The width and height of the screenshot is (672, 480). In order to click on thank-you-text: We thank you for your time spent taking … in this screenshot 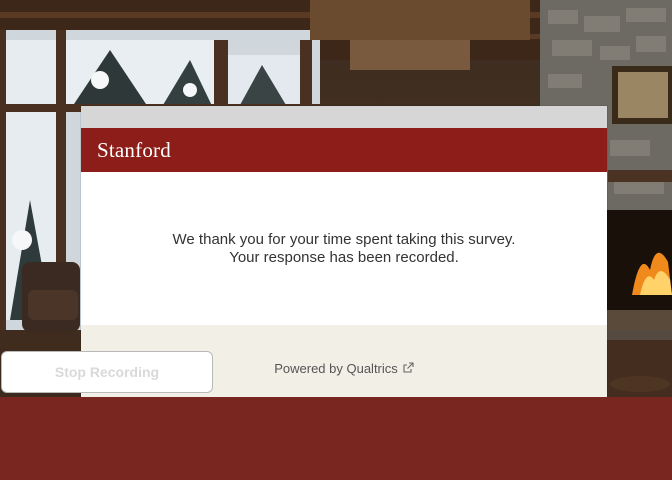, I will do `click(344, 239)`.